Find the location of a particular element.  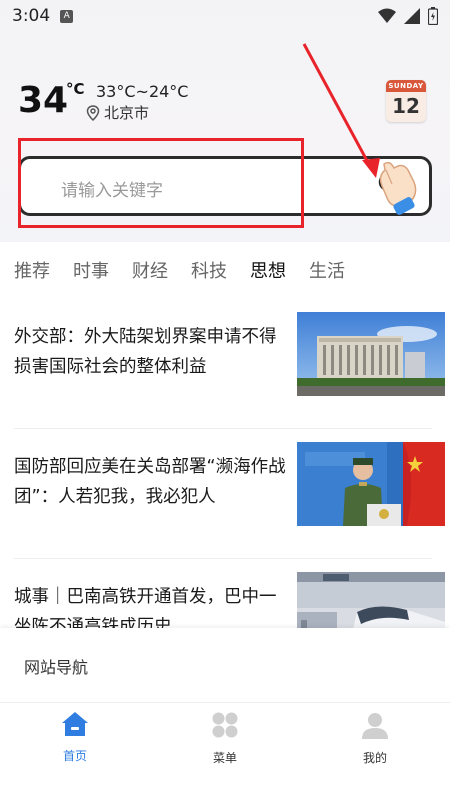

site-navigation: 网站导航 is located at coordinates (225, 665).